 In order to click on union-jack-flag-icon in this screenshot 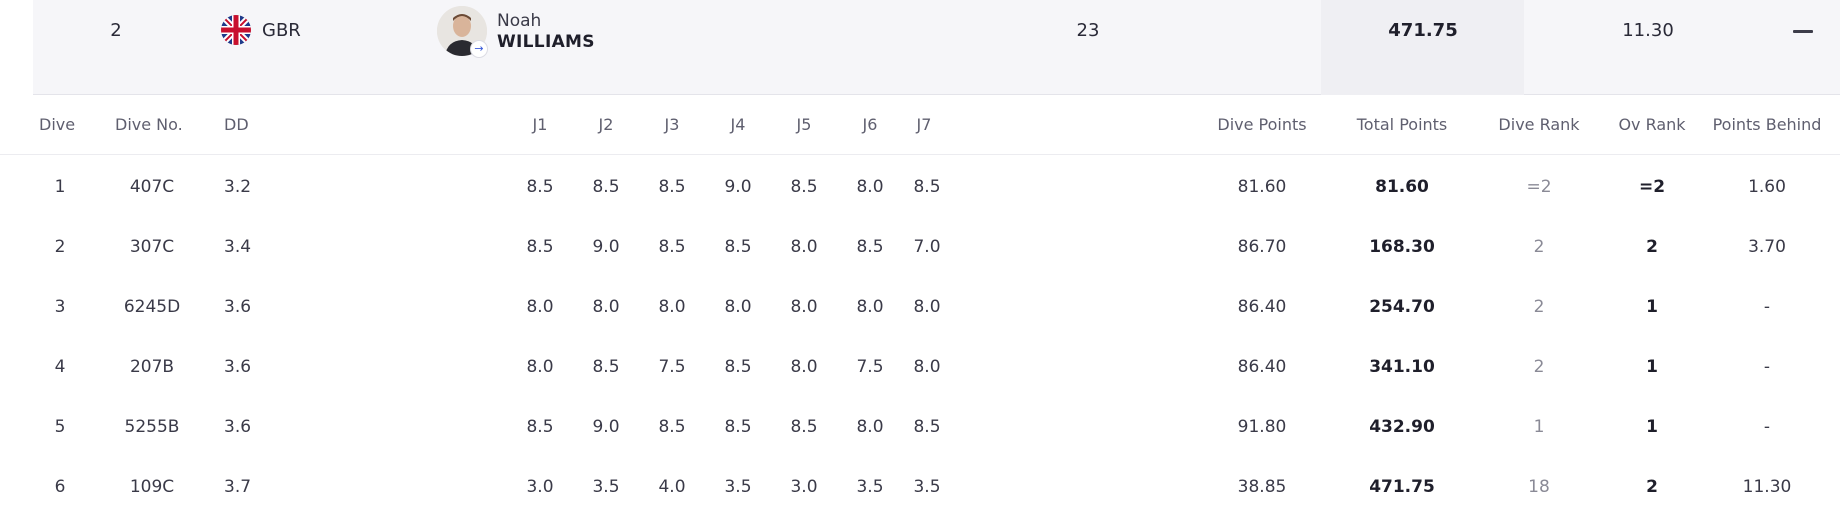, I will do `click(236, 30)`.